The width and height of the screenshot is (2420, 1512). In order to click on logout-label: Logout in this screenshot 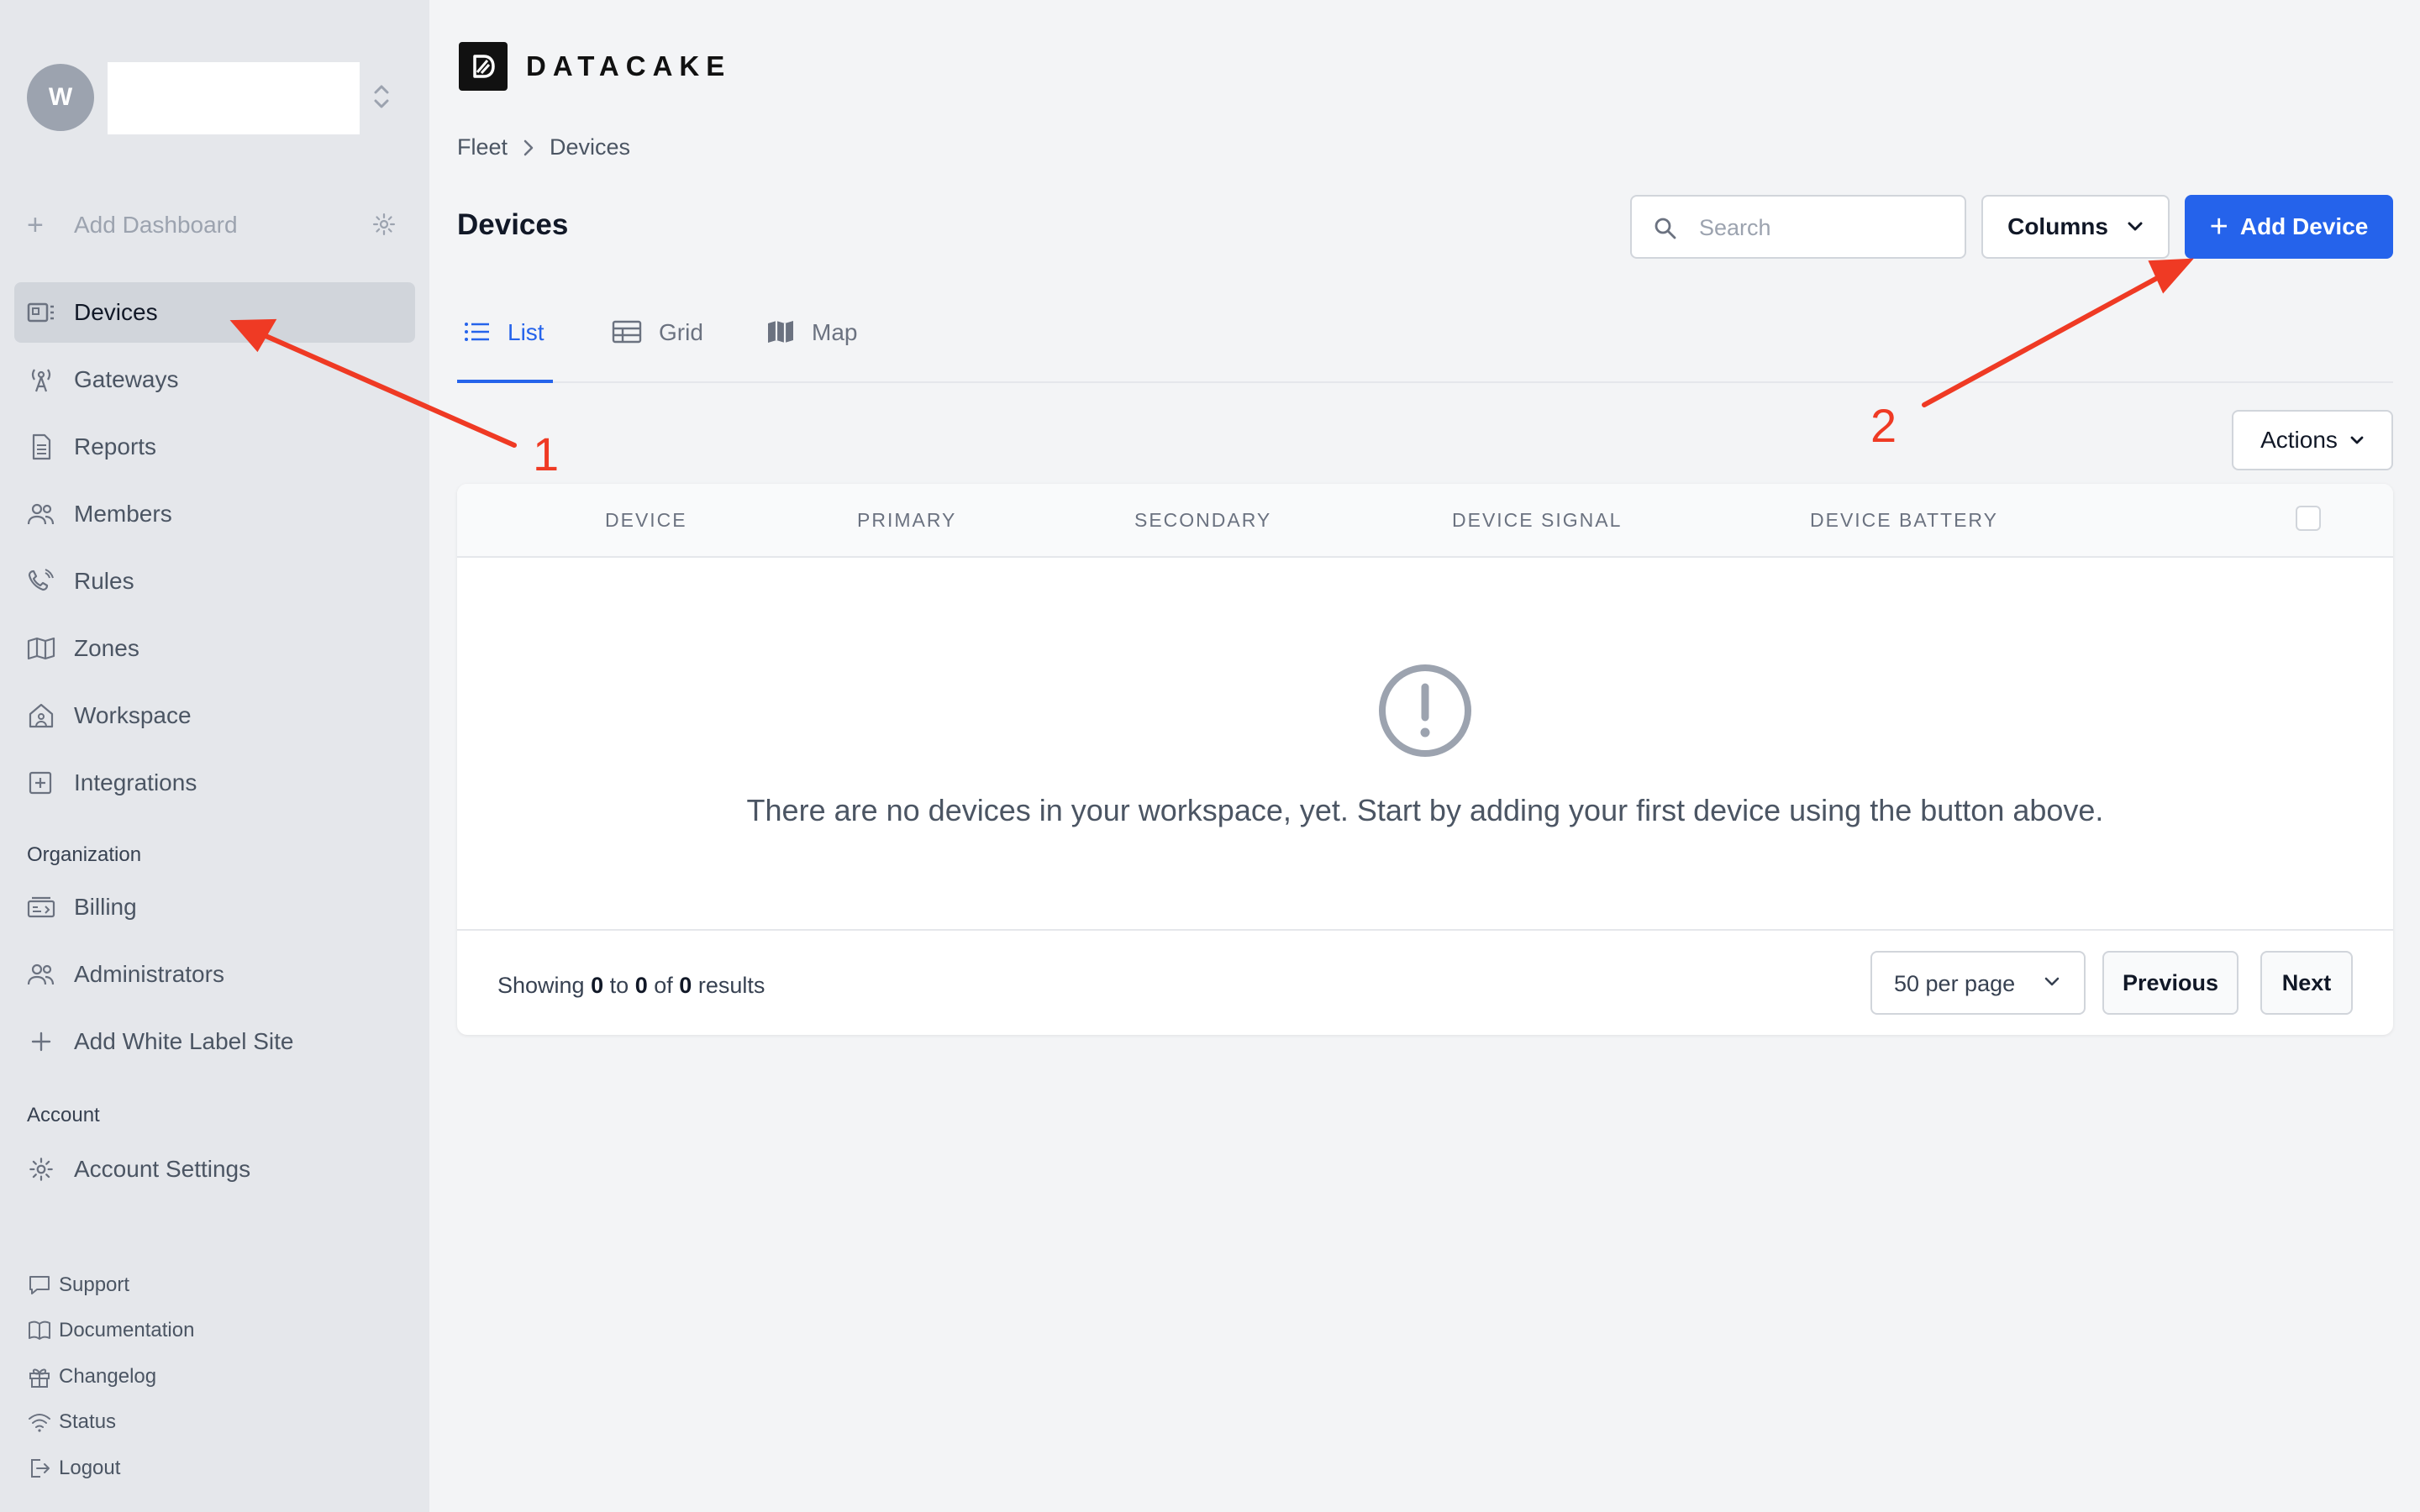, I will do `click(90, 1468)`.